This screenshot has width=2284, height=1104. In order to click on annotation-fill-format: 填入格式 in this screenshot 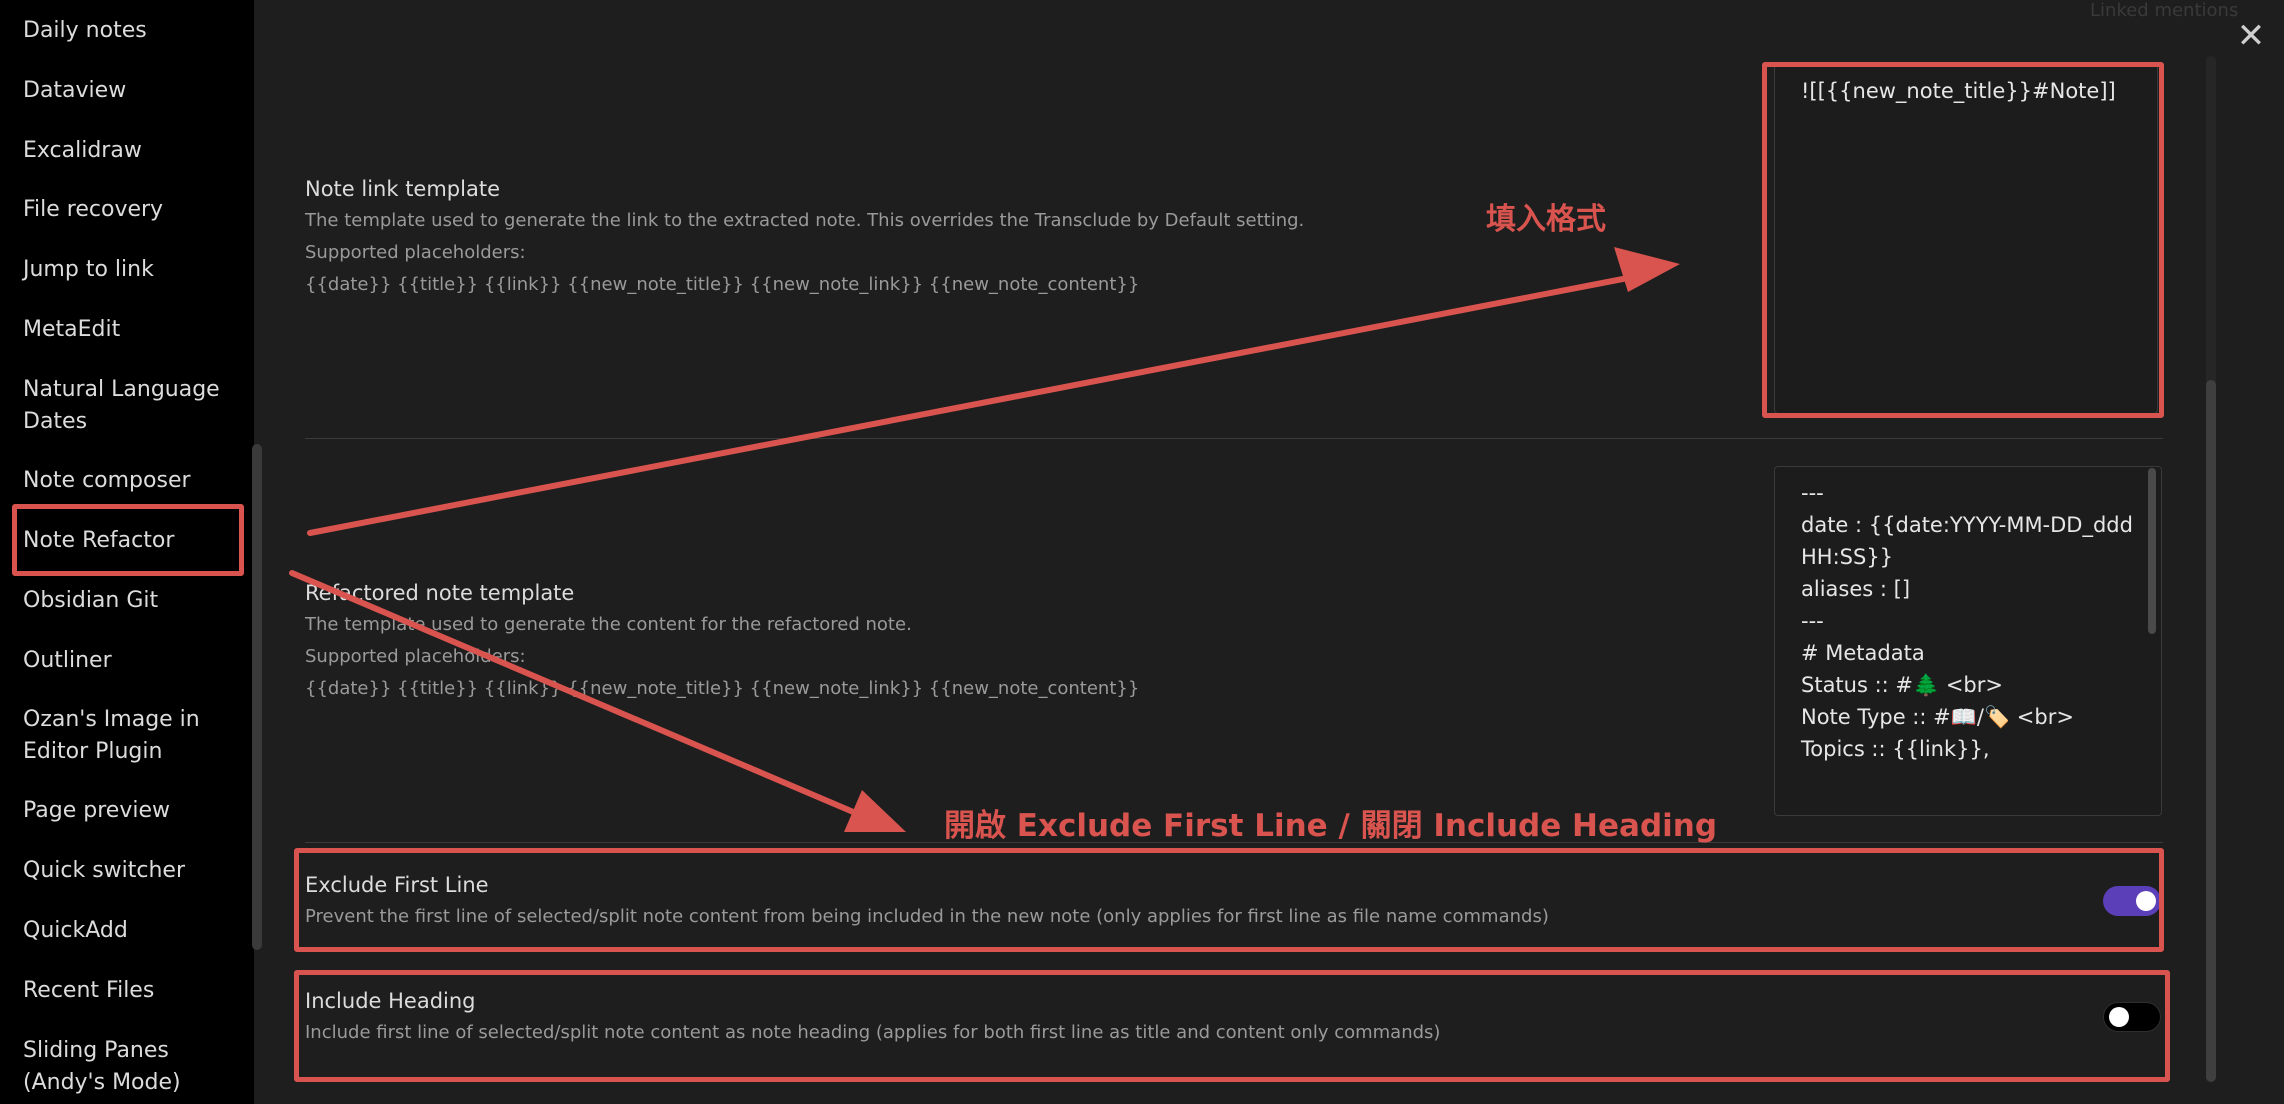, I will do `click(1546, 219)`.